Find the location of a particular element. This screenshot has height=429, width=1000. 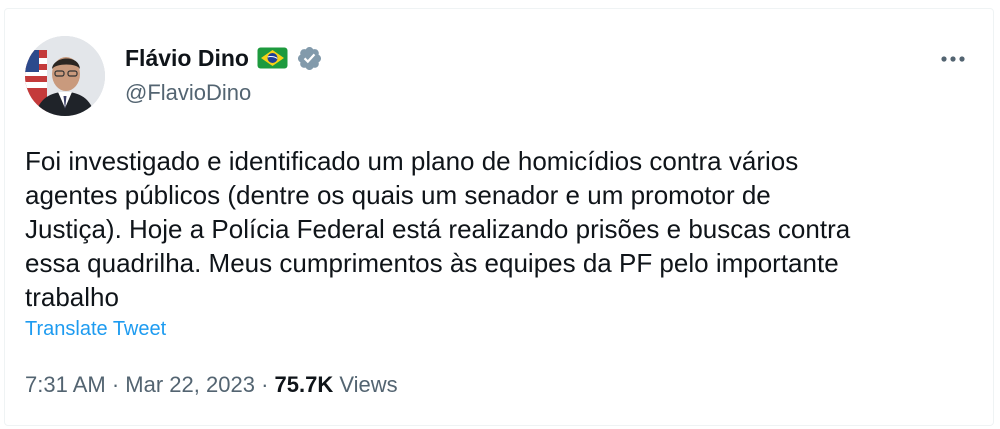

brazil-flag-icon is located at coordinates (272, 58).